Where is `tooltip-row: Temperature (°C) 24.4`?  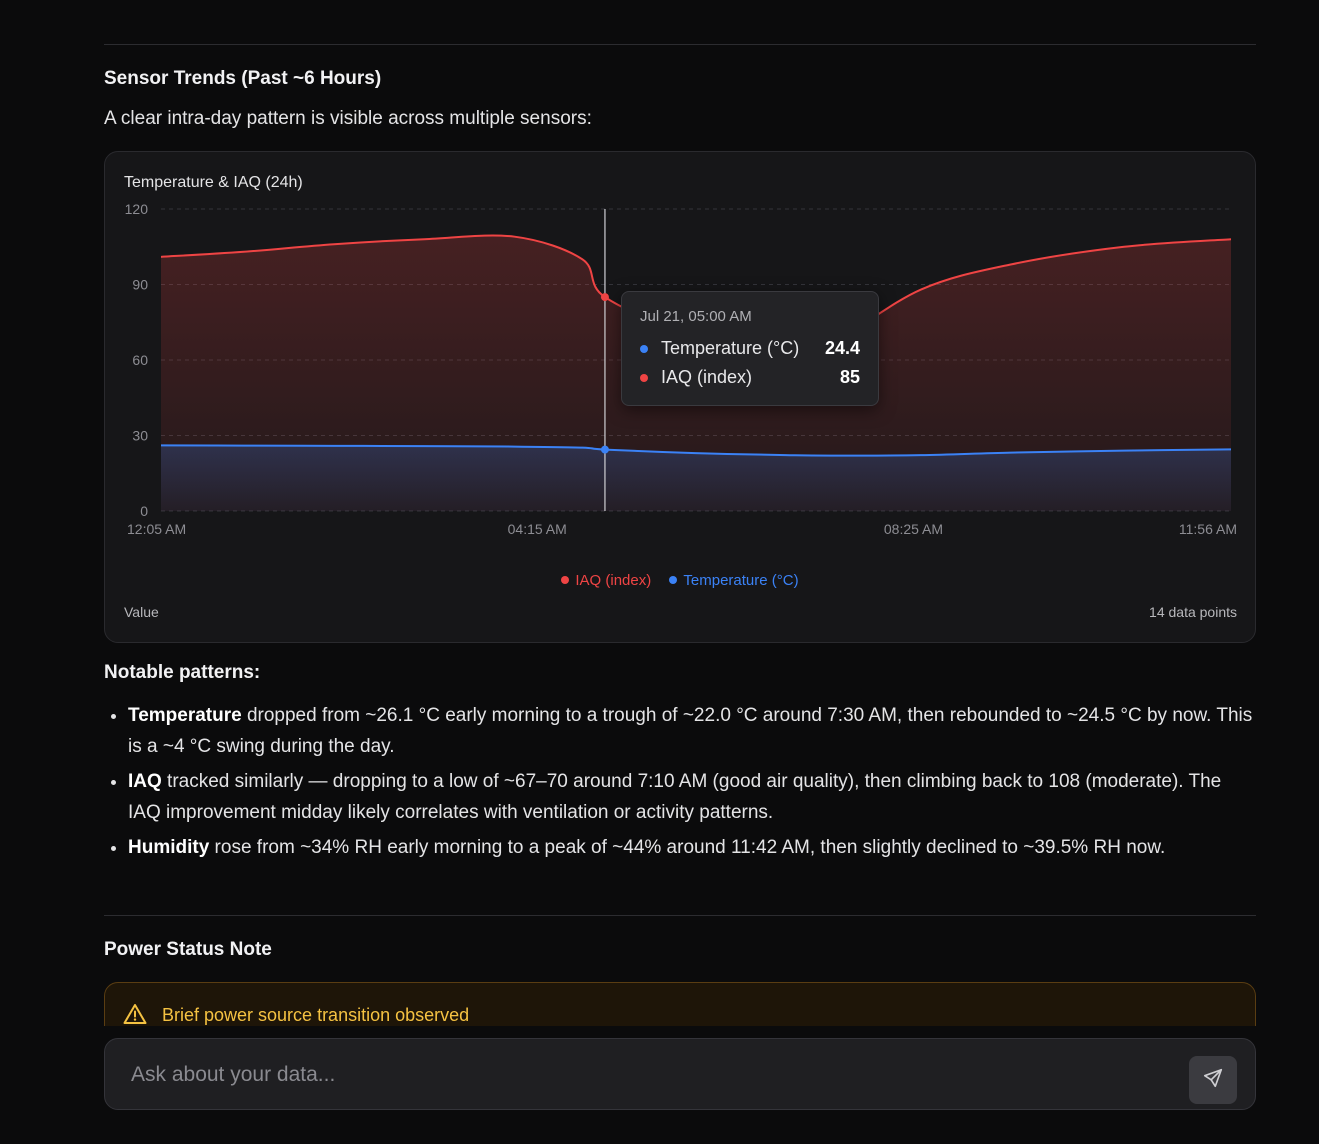
tooltip-row: Temperature (°C) 24.4 is located at coordinates (750, 348).